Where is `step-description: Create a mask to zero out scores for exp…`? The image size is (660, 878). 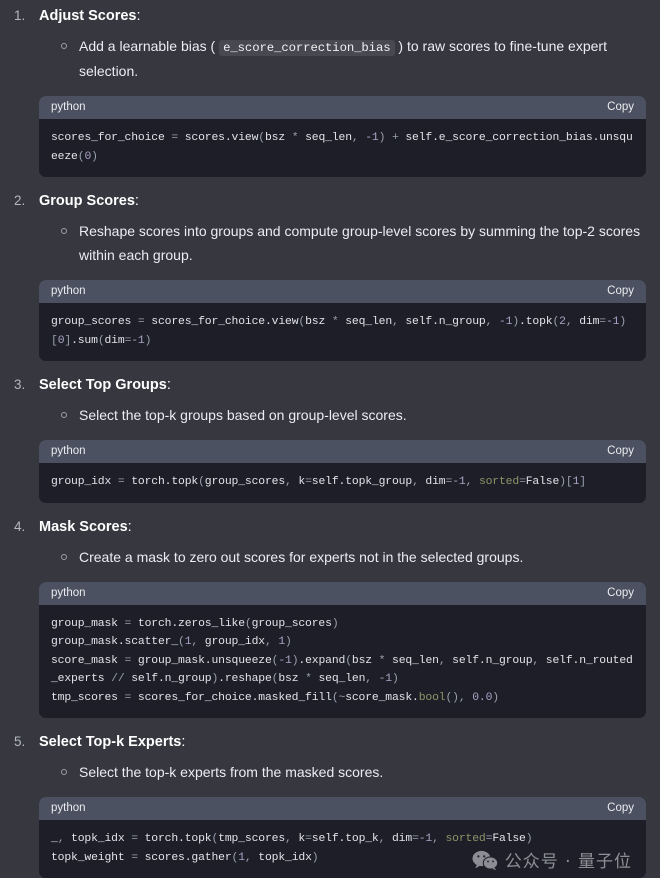 step-description: Create a mask to zero out scores for exp… is located at coordinates (352, 557).